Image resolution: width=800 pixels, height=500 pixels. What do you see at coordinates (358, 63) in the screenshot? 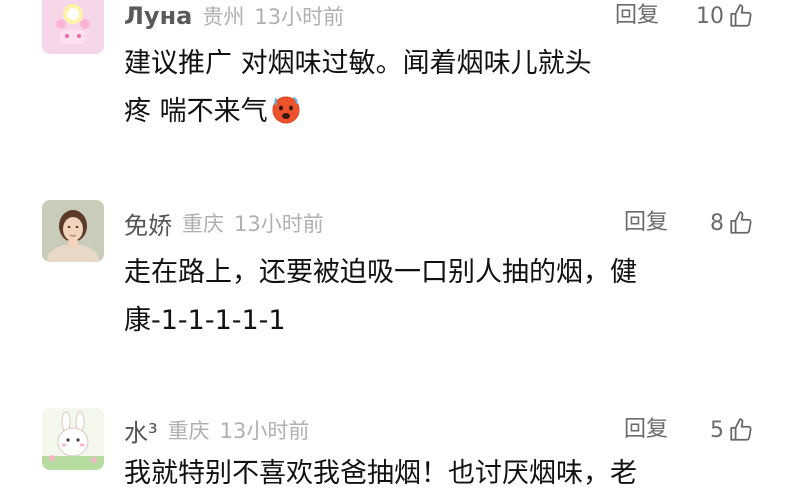
I see `comment-line: 建议推广 对烟味过敏。闻着烟味儿就头` at bounding box center [358, 63].